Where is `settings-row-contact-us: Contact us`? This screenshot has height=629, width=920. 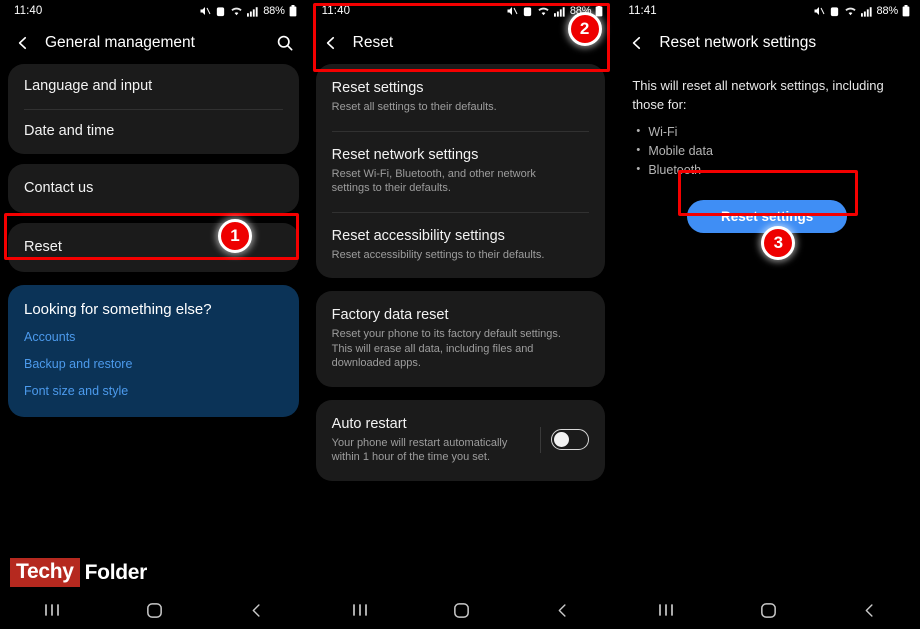
settings-row-contact-us: Contact us is located at coordinates (153, 188).